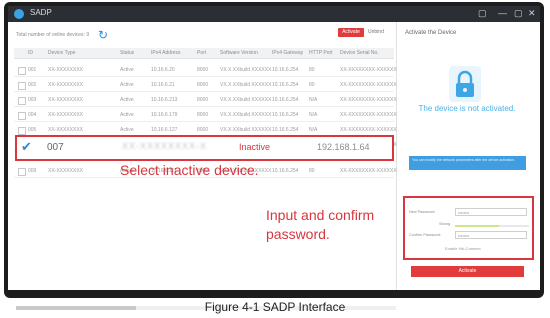 The image size is (550, 318). What do you see at coordinates (274, 14) in the screenshot?
I see `title-bar: SADP ▢ — ▢ ✕` at bounding box center [274, 14].